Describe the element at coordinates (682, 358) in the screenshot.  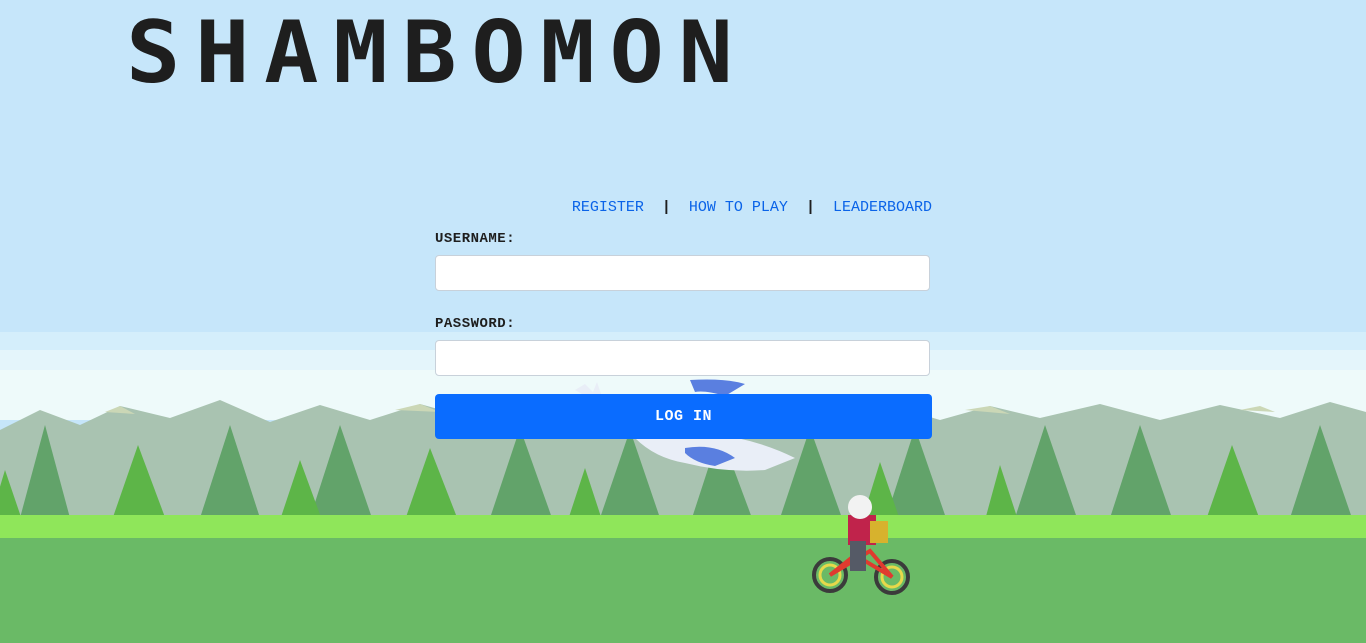
I see `password-input` at that location.